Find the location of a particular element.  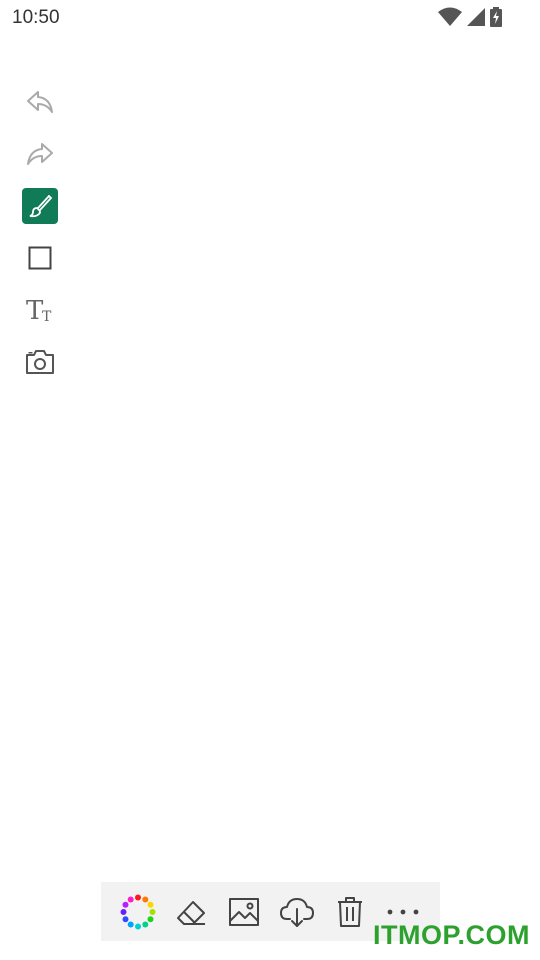

cellular-signal-icon is located at coordinates (476, 17).